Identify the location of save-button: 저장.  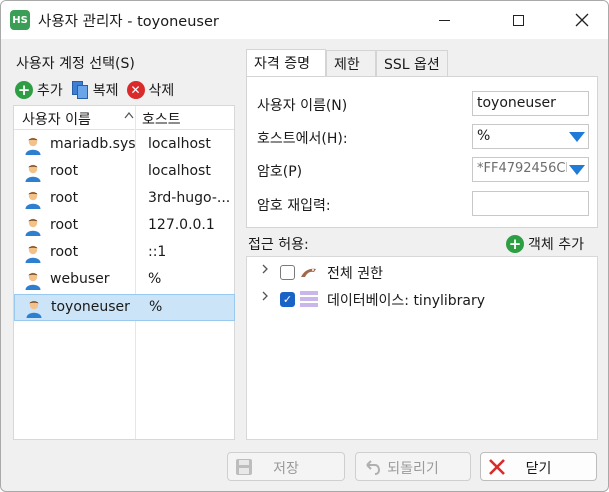
(286, 466).